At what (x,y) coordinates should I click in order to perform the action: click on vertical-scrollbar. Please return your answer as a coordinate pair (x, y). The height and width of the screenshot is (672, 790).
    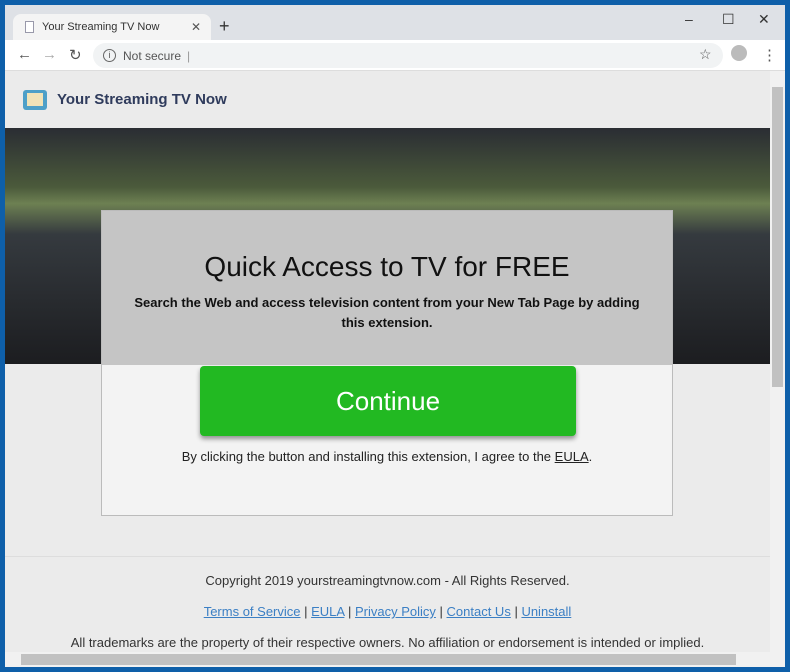
    Looking at the image, I should click on (777, 361).